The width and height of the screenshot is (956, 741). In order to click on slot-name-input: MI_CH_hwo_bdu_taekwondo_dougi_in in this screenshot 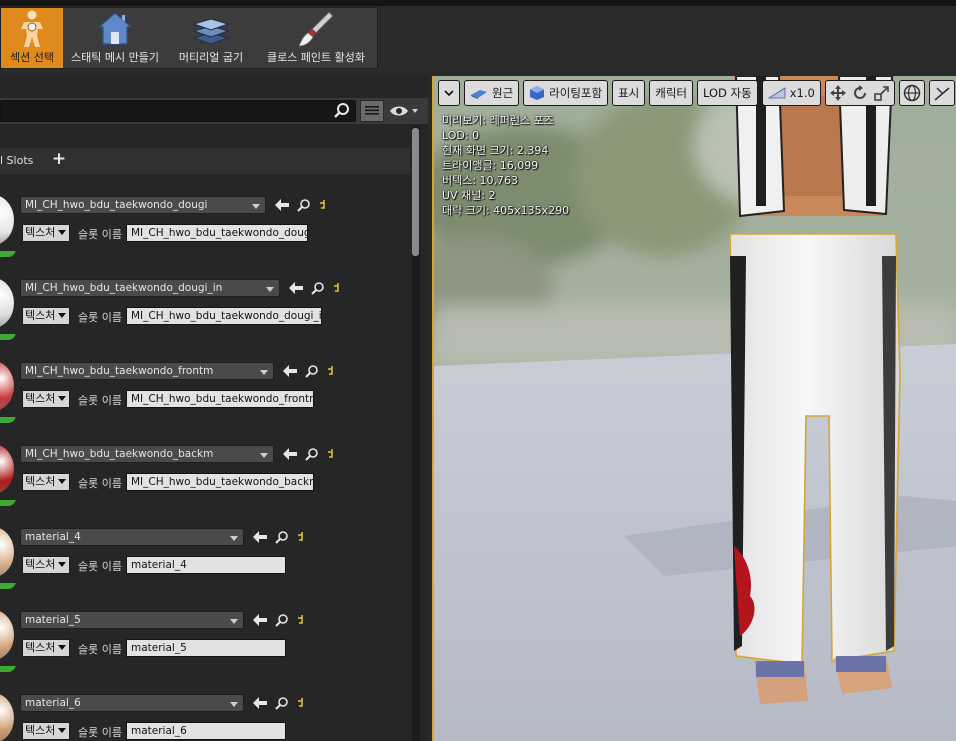, I will do `click(224, 316)`.